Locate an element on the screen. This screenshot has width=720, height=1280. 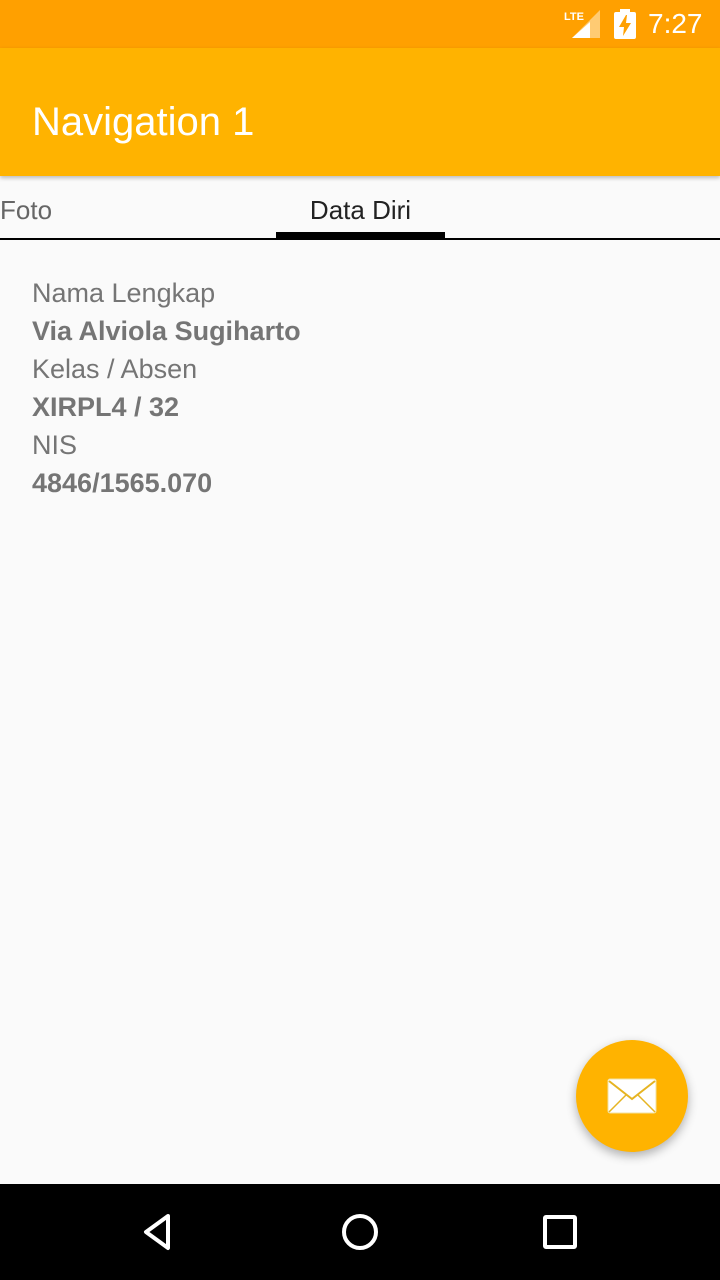
lte-signal-icon: LTE is located at coordinates (582, 24).